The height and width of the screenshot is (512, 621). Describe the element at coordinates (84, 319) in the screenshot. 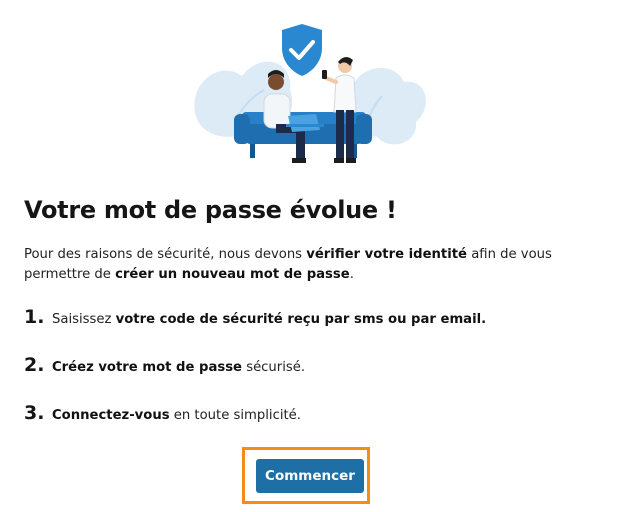

I see `step-text-plain: Saisissez` at that location.